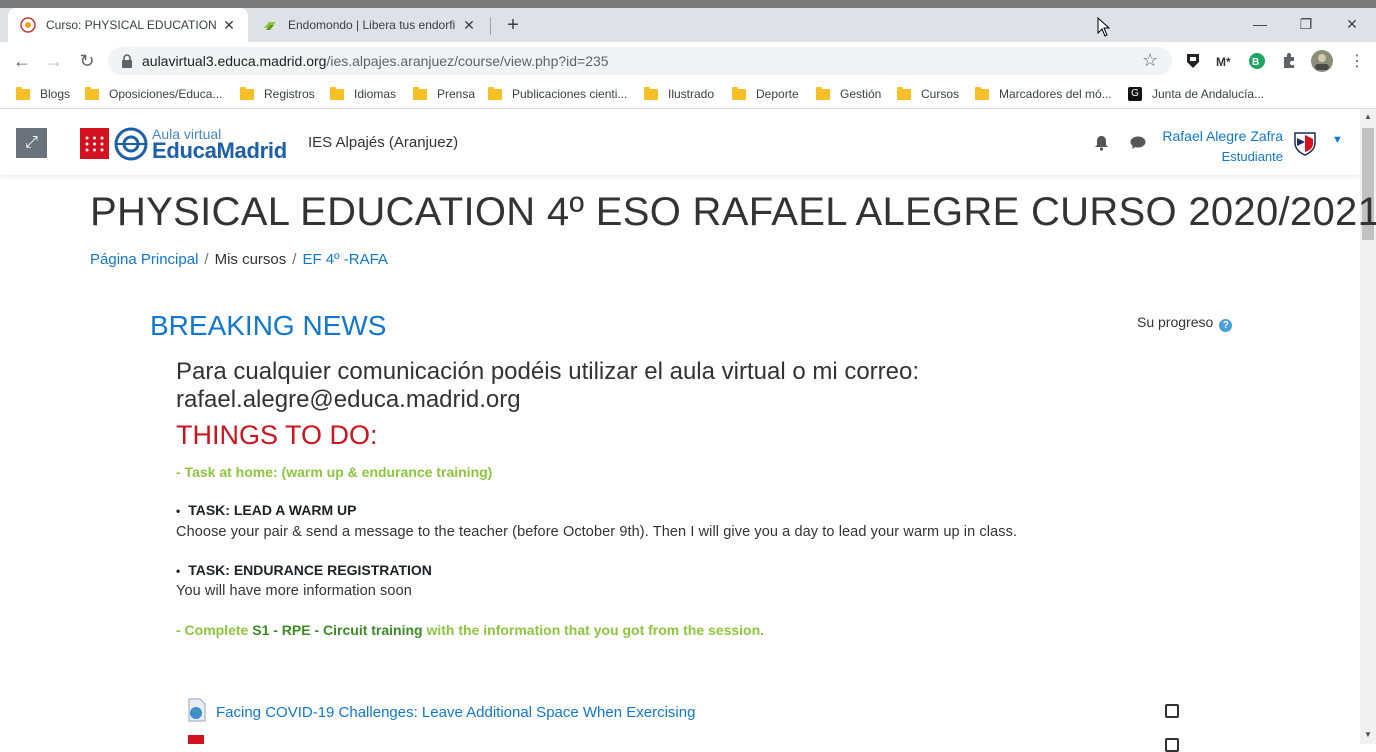 Image resolution: width=1376 pixels, height=752 pixels. Describe the element at coordinates (1260, 24) in the screenshot. I see `minimize-button: —` at that location.